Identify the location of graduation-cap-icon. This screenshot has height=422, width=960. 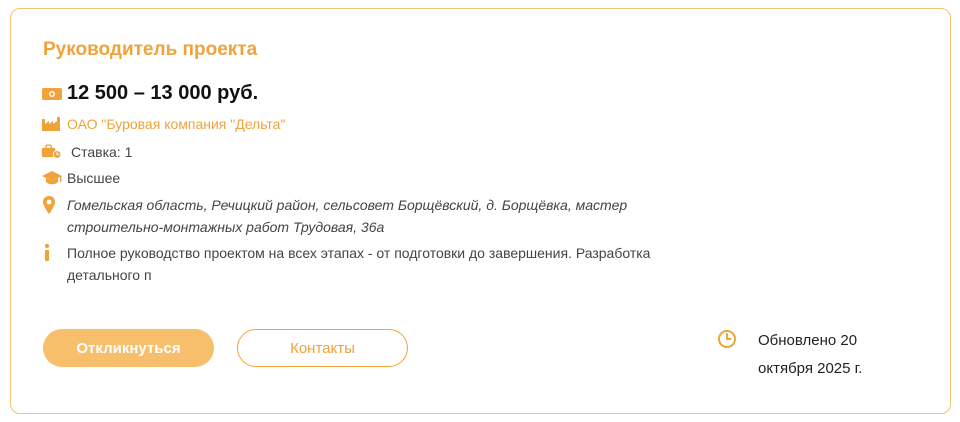
(52, 178).